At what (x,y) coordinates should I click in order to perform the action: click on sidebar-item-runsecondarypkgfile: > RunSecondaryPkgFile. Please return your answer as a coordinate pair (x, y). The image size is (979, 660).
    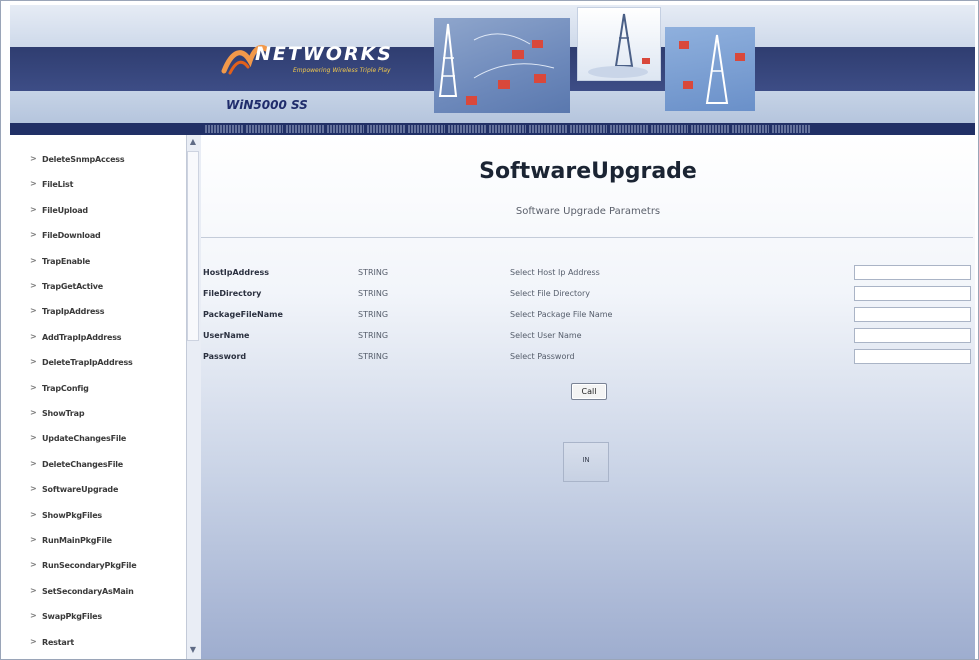
    Looking at the image, I should click on (97, 566).